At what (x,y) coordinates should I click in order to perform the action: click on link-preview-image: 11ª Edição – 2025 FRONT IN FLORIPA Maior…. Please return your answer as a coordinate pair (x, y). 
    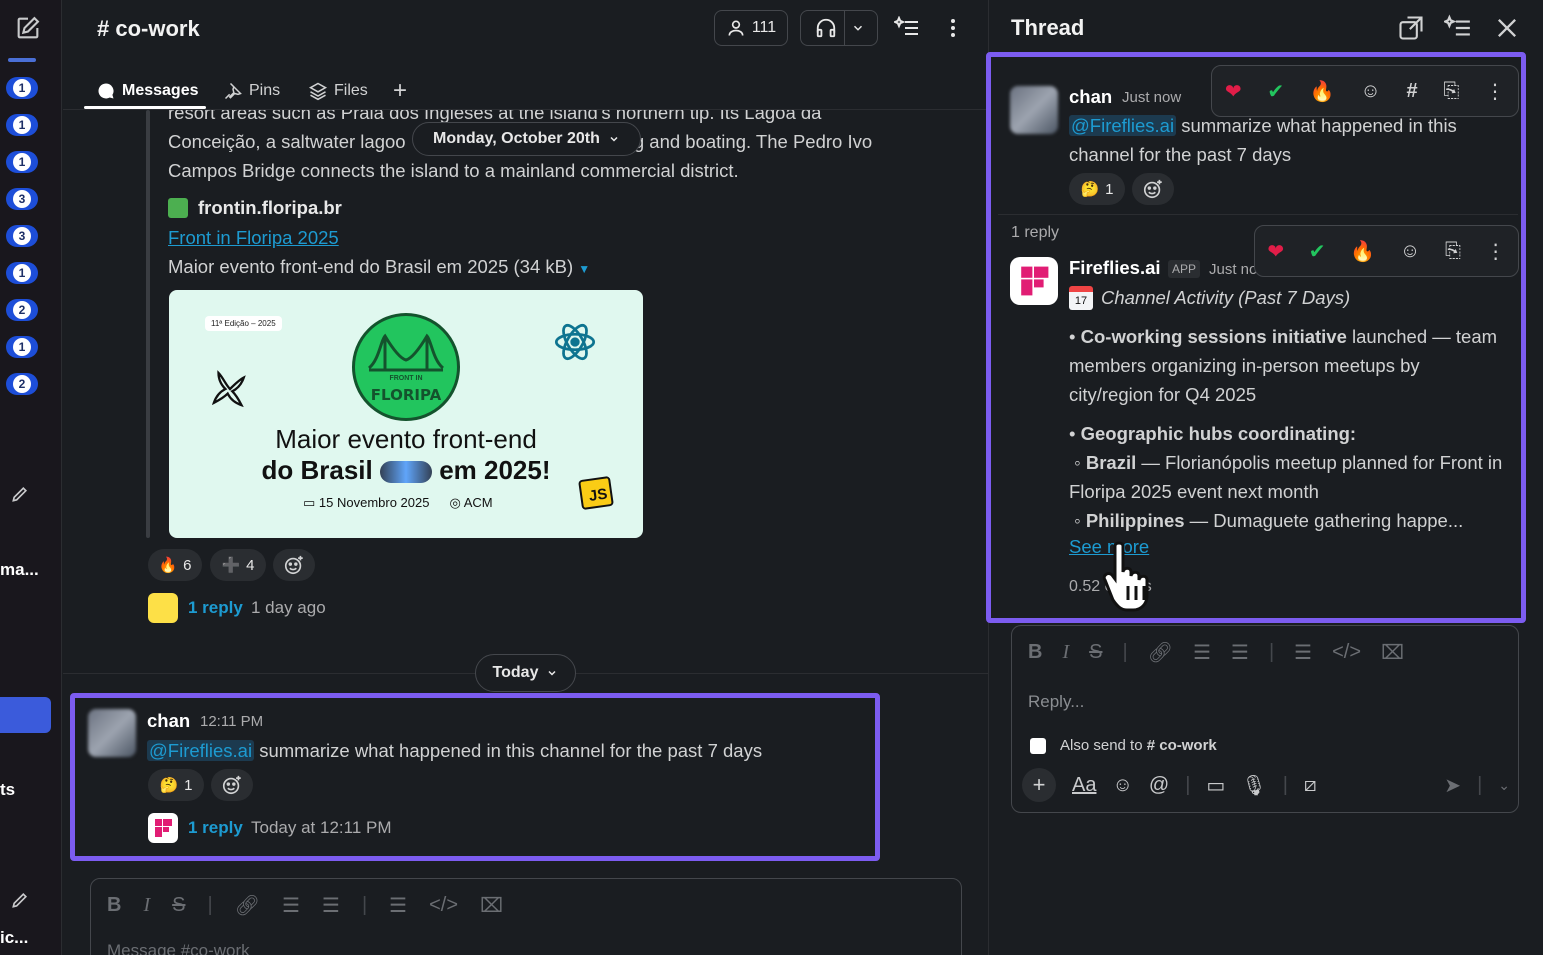
    Looking at the image, I should click on (406, 414).